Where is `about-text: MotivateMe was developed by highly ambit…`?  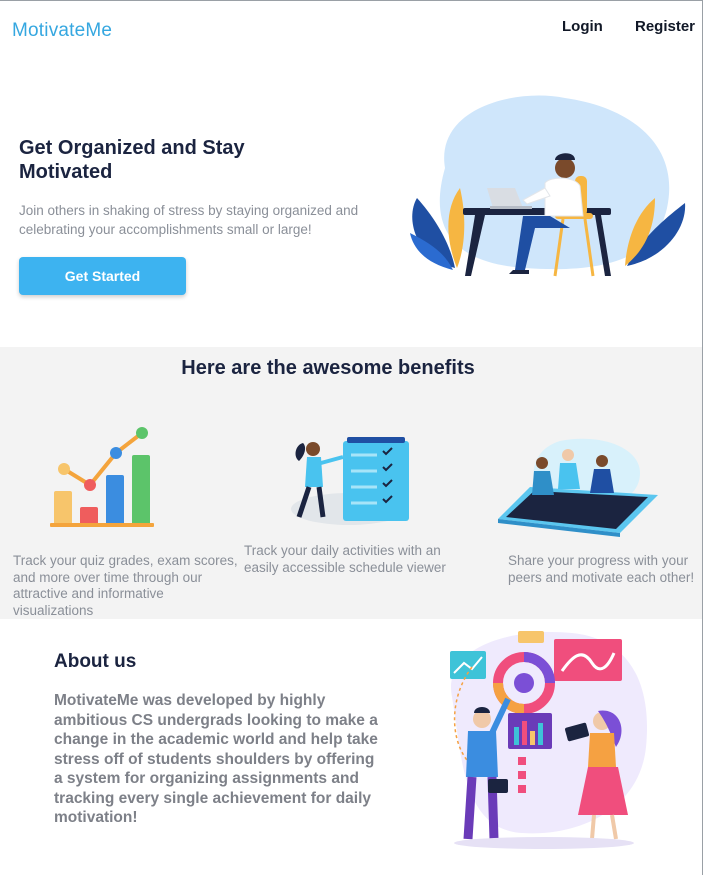 about-text: MotivateMe was developed by highly ambit… is located at coordinates (216, 759).